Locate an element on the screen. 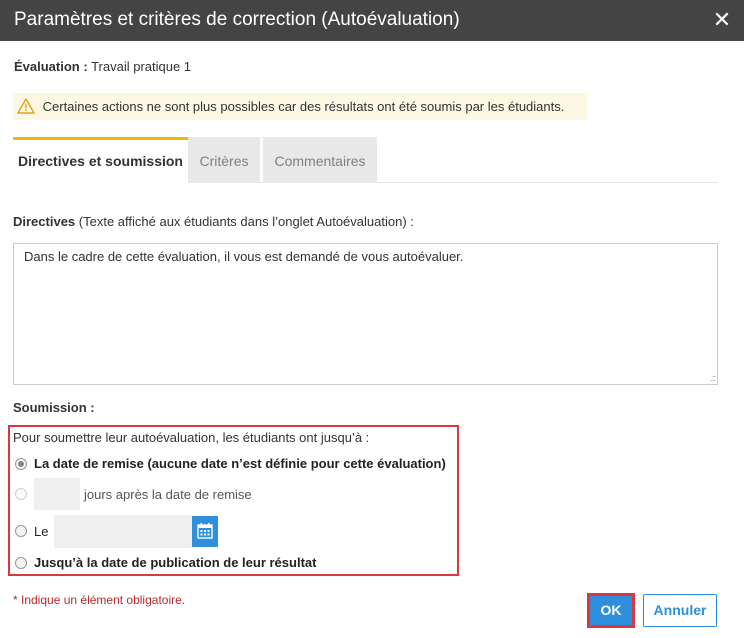 The width and height of the screenshot is (744, 638). radio-date-remise is located at coordinates (21, 464).